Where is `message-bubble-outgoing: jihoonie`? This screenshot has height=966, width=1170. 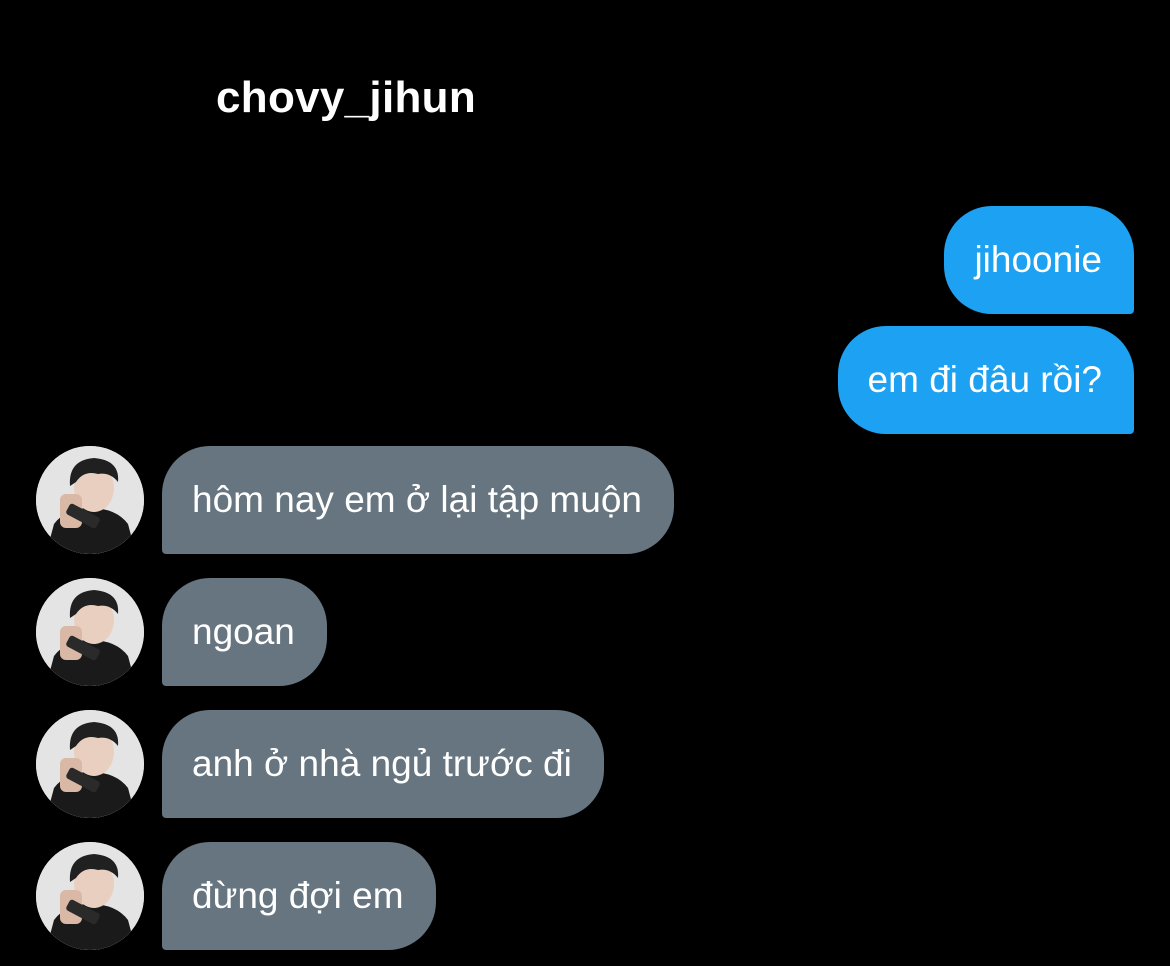 message-bubble-outgoing: jihoonie is located at coordinates (1039, 260).